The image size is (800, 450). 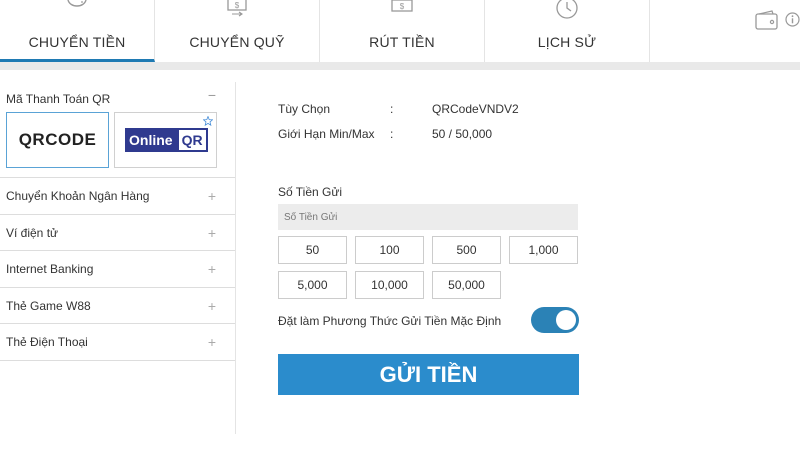 What do you see at coordinates (48, 305) in the screenshot?
I see `sidebar-item-label: Thẻ Game W88` at bounding box center [48, 305].